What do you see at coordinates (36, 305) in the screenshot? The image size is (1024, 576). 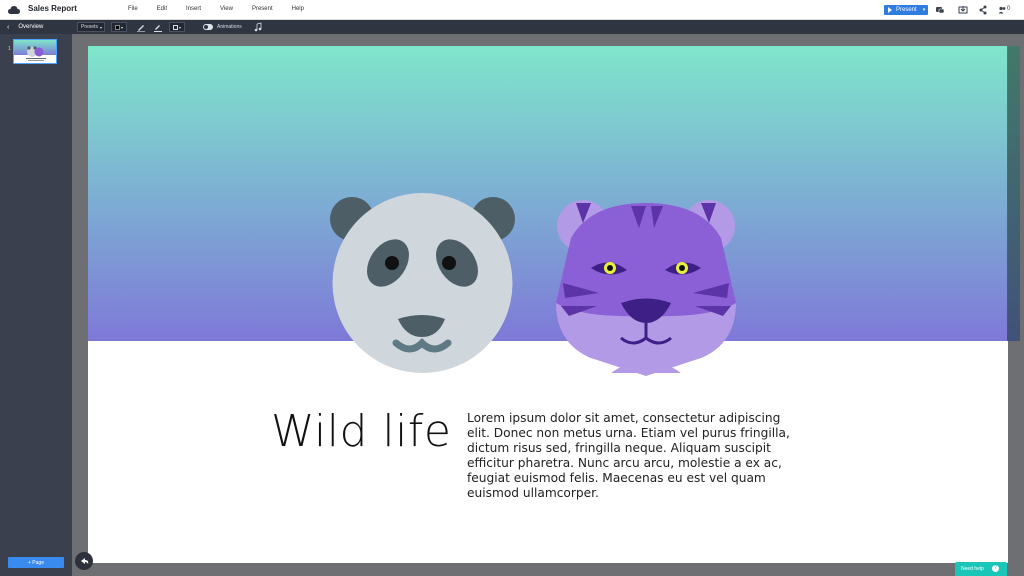 I see `slides-sidebar: 1 + Page` at bounding box center [36, 305].